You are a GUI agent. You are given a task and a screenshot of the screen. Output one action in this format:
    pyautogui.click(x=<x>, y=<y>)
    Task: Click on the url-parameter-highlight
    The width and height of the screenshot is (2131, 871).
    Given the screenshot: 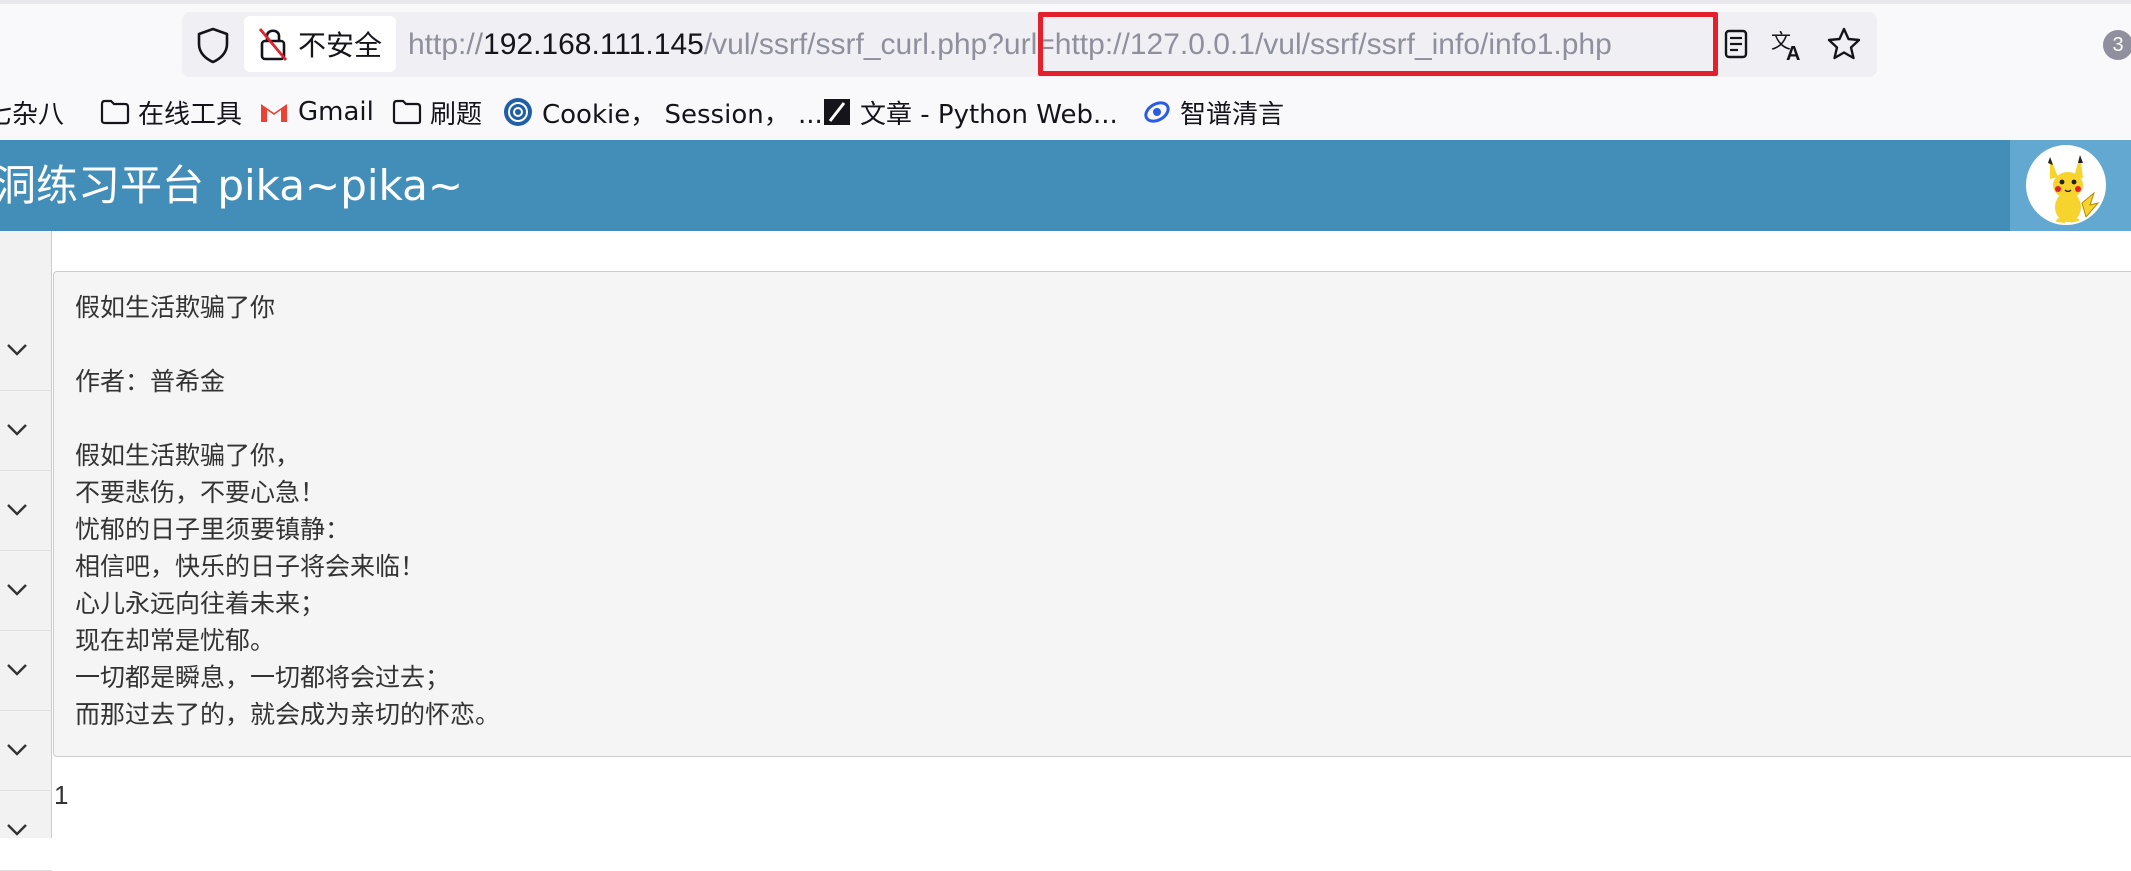 What is the action you would take?
    pyautogui.click(x=1378, y=44)
    